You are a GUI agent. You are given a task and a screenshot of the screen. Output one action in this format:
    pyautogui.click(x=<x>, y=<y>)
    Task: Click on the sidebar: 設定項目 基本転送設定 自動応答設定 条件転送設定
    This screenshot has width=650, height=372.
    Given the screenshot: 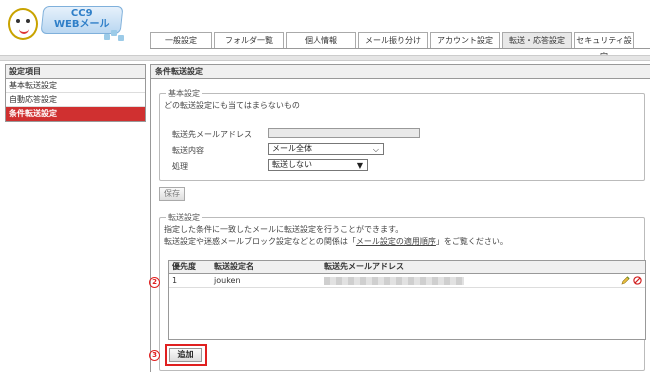 What is the action you would take?
    pyautogui.click(x=75, y=93)
    